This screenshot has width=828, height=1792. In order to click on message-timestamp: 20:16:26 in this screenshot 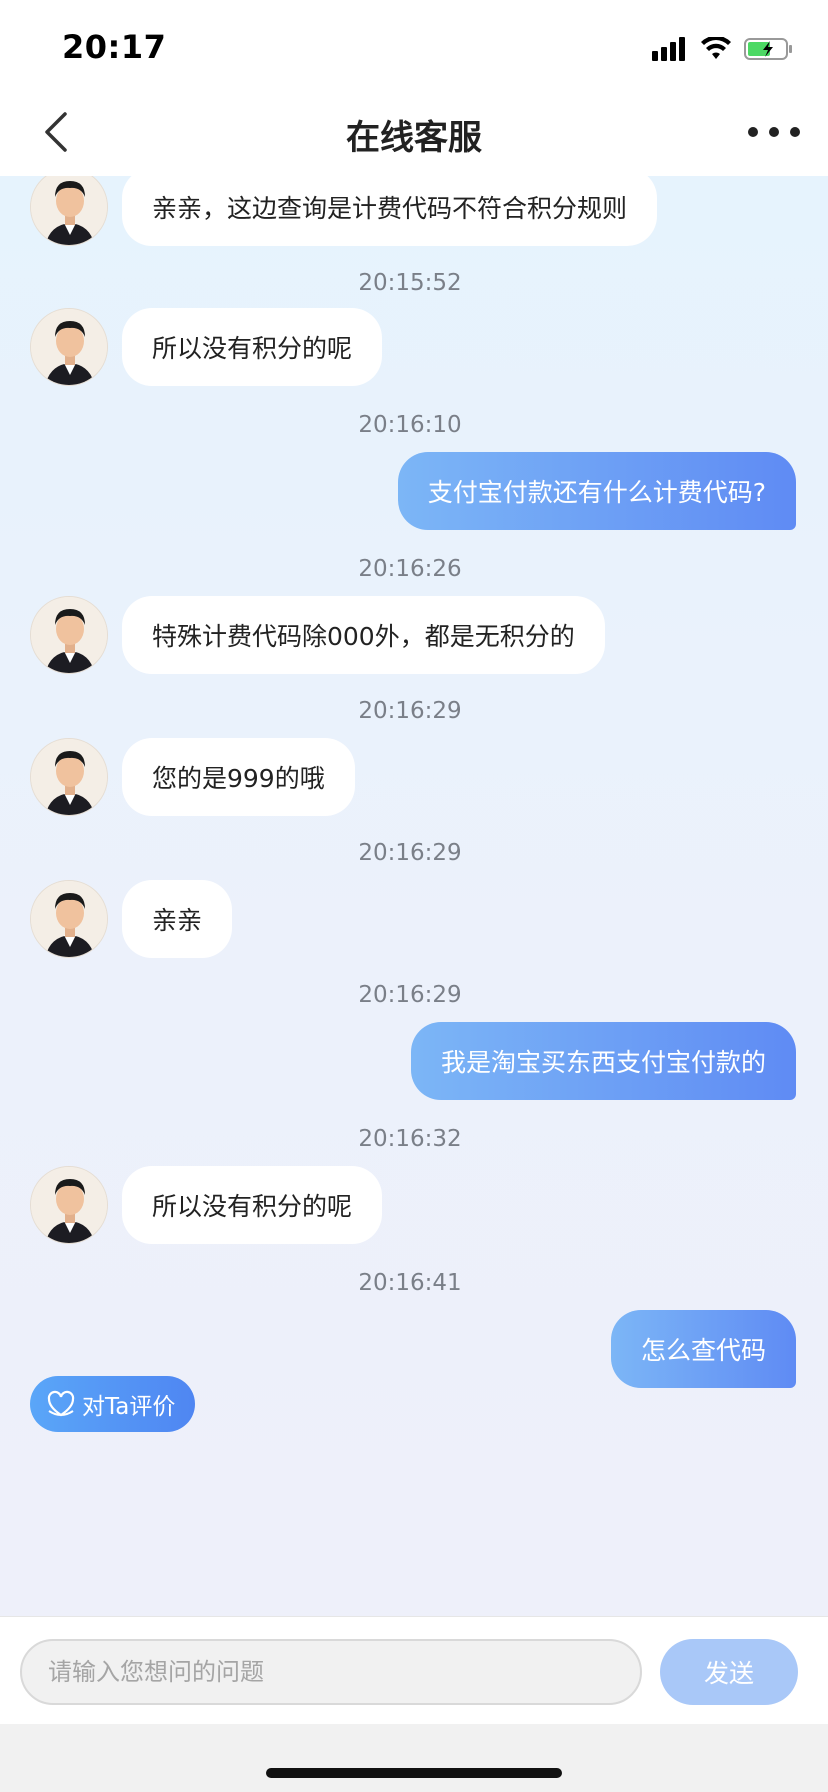, I will do `click(410, 569)`.